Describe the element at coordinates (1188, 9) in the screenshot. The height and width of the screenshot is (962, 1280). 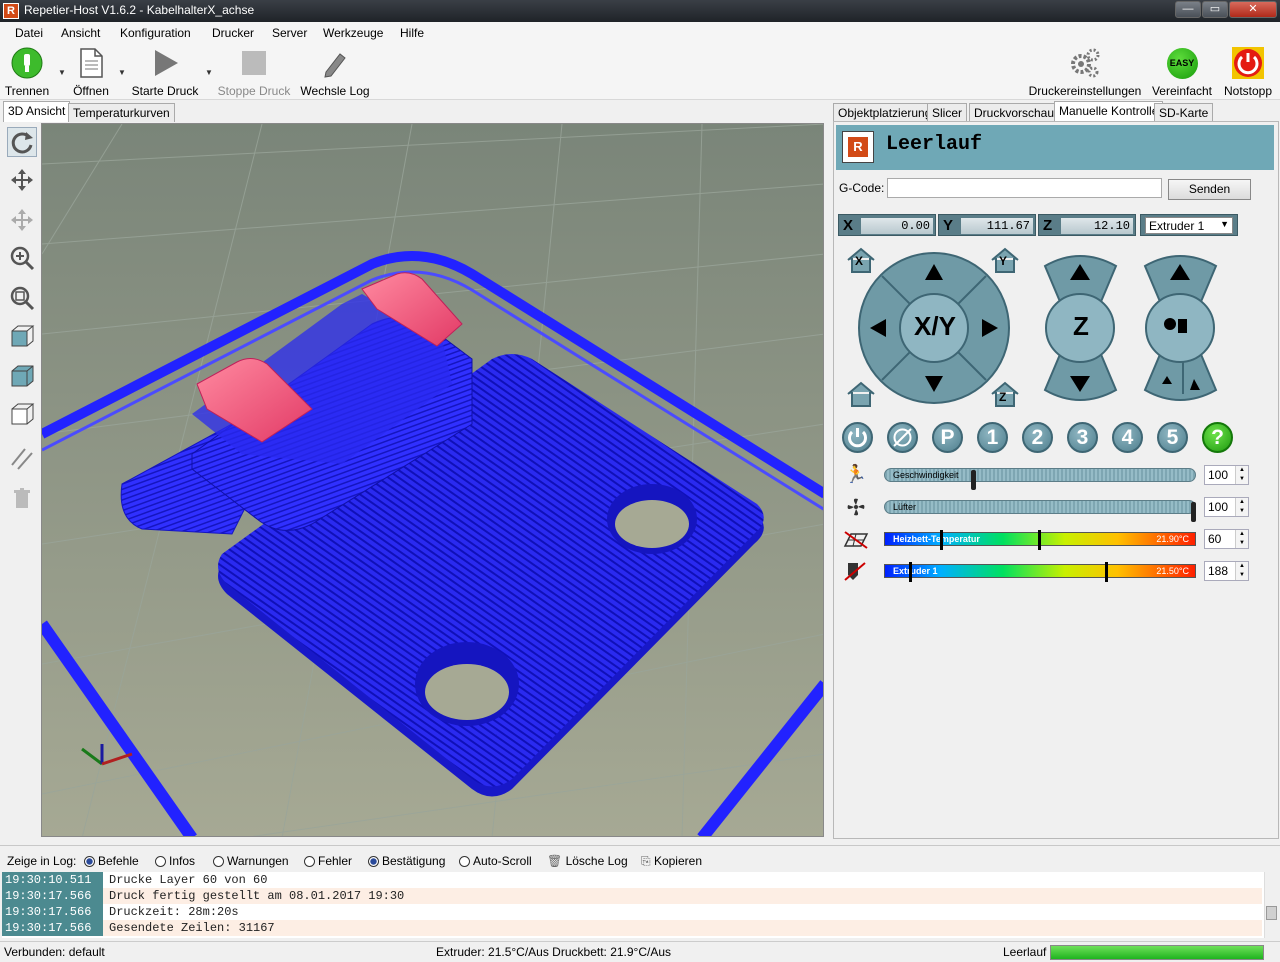
I see `minimize-button: —` at that location.